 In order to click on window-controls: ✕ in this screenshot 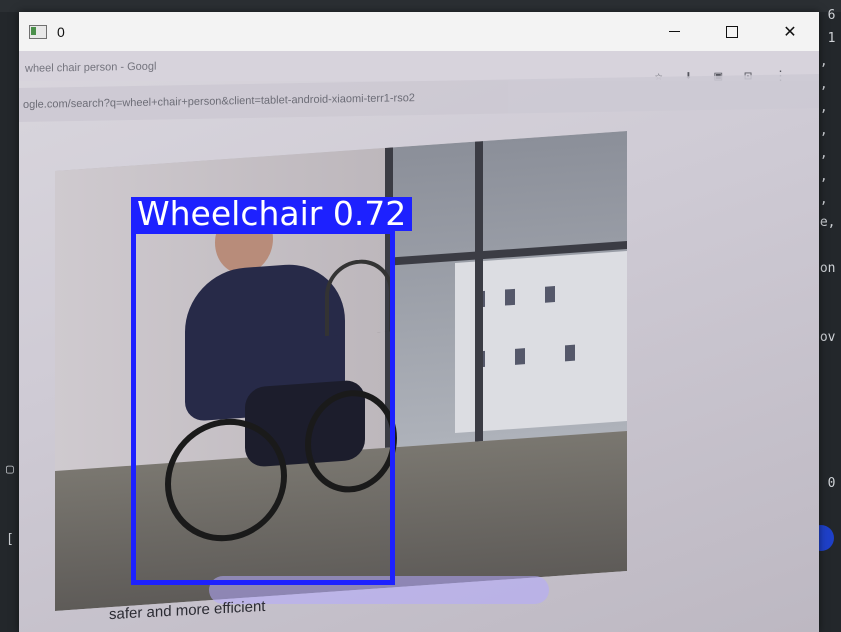, I will do `click(732, 31)`.